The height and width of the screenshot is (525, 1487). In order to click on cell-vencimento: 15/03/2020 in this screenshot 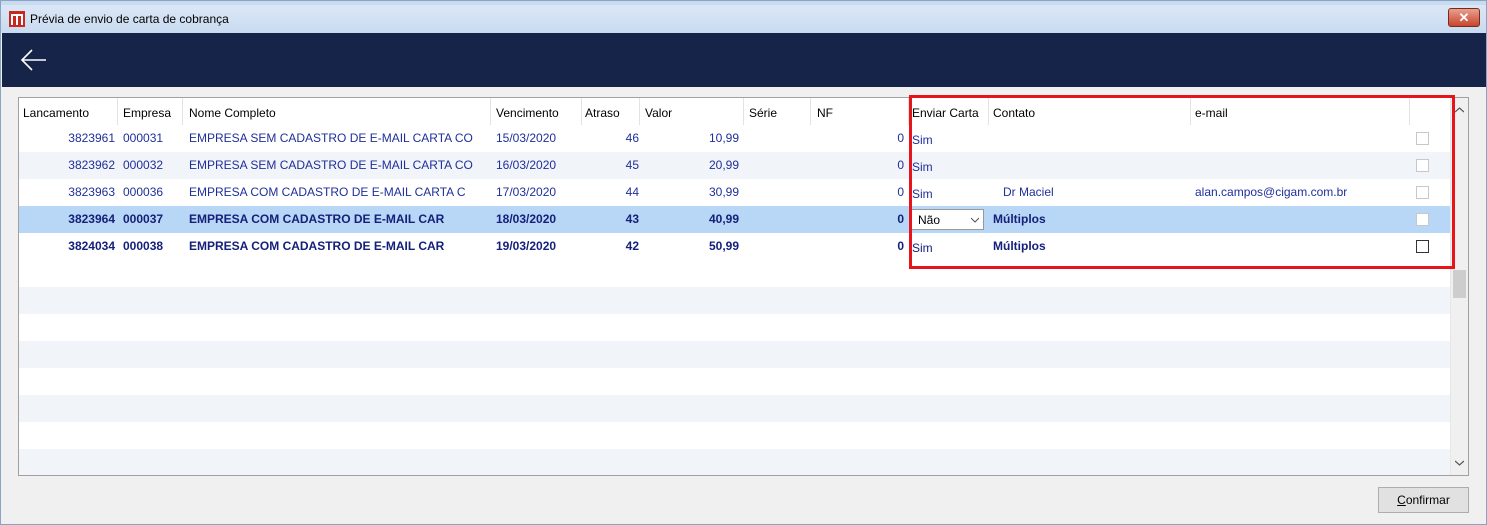, I will do `click(526, 138)`.